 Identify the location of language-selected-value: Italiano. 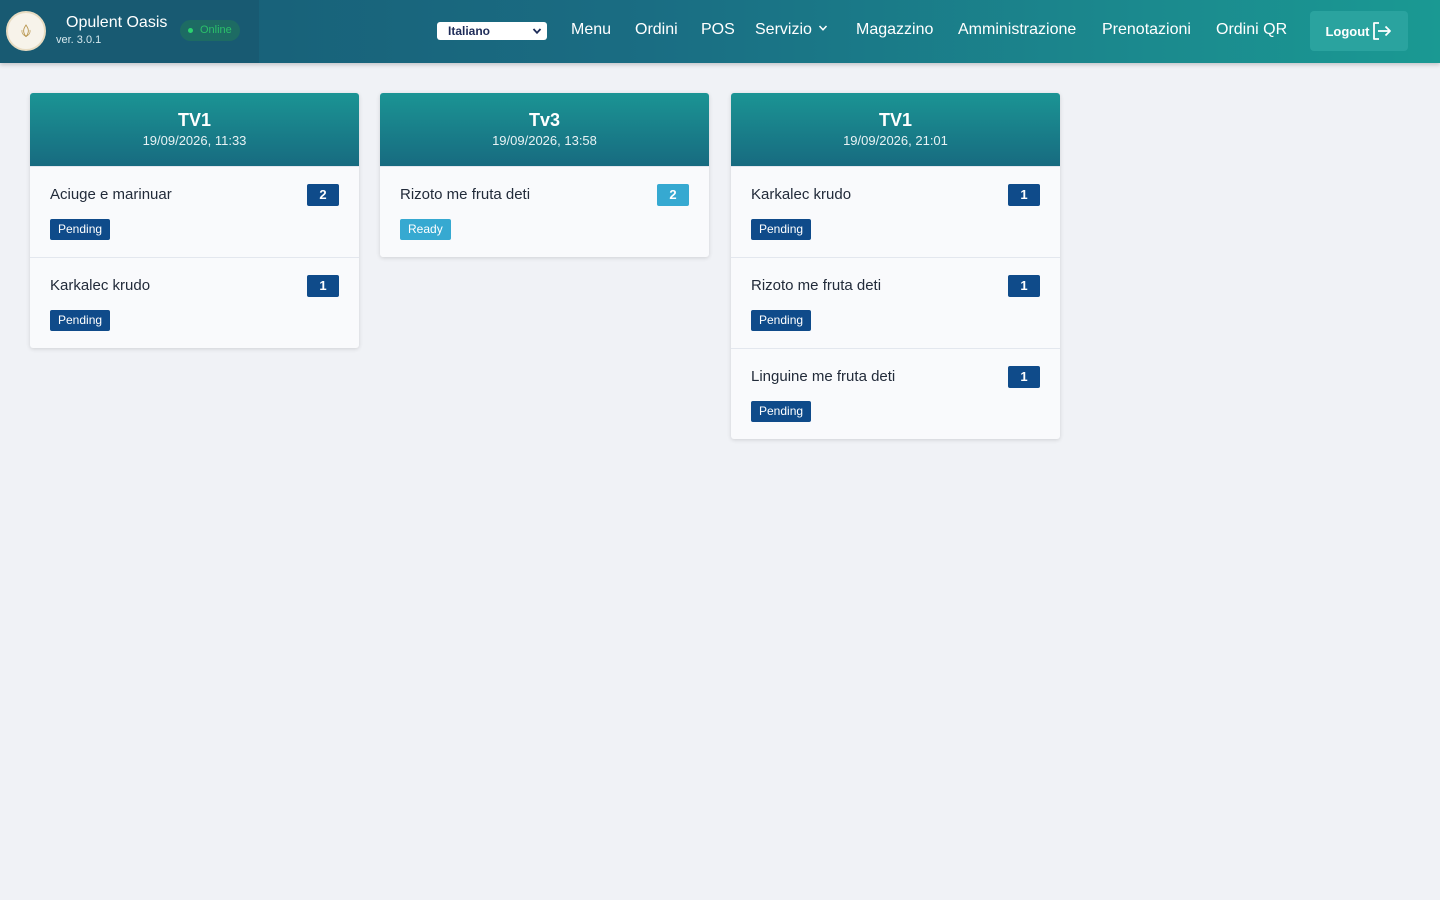
(469, 31).